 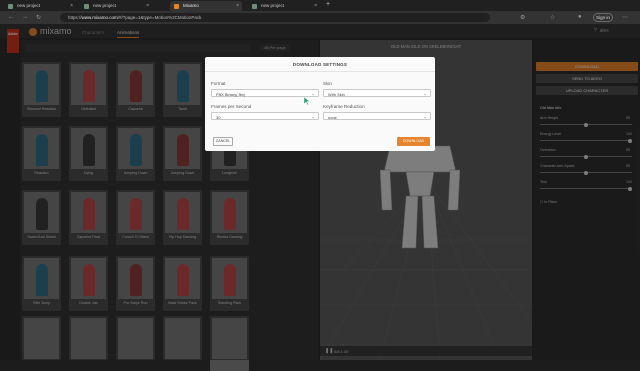 I want to click on keyframe-value: none, so click(x=332, y=117).